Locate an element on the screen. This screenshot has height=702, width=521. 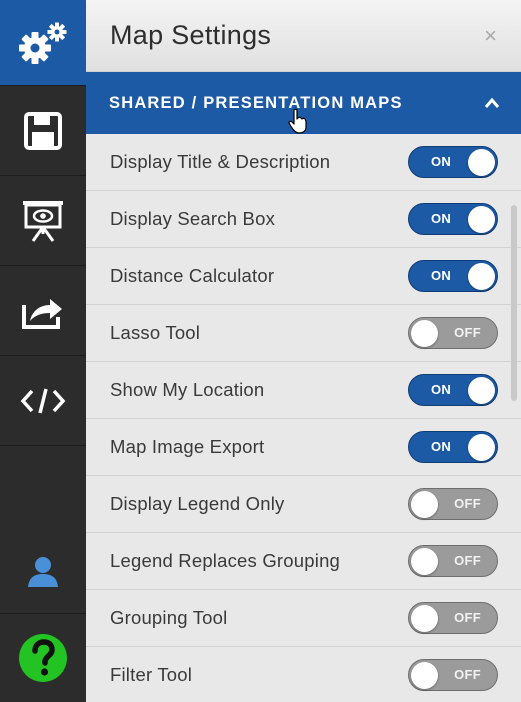
presentation-view-icon is located at coordinates (43, 221).